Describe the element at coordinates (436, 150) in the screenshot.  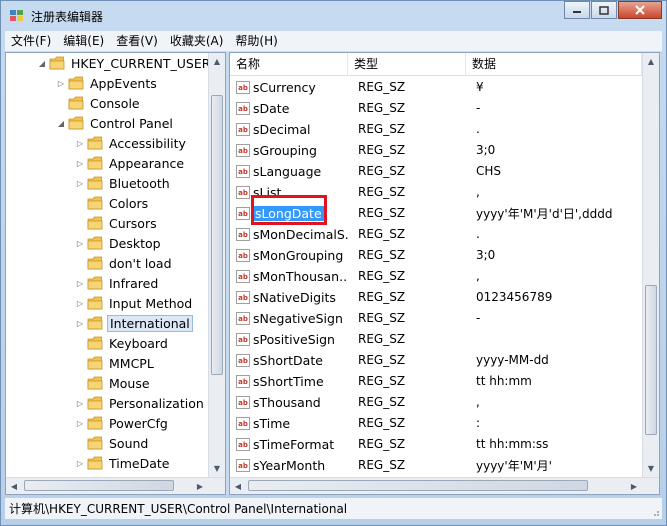
I see `table-row: ab sGrouping REG_SZ 3;0` at that location.